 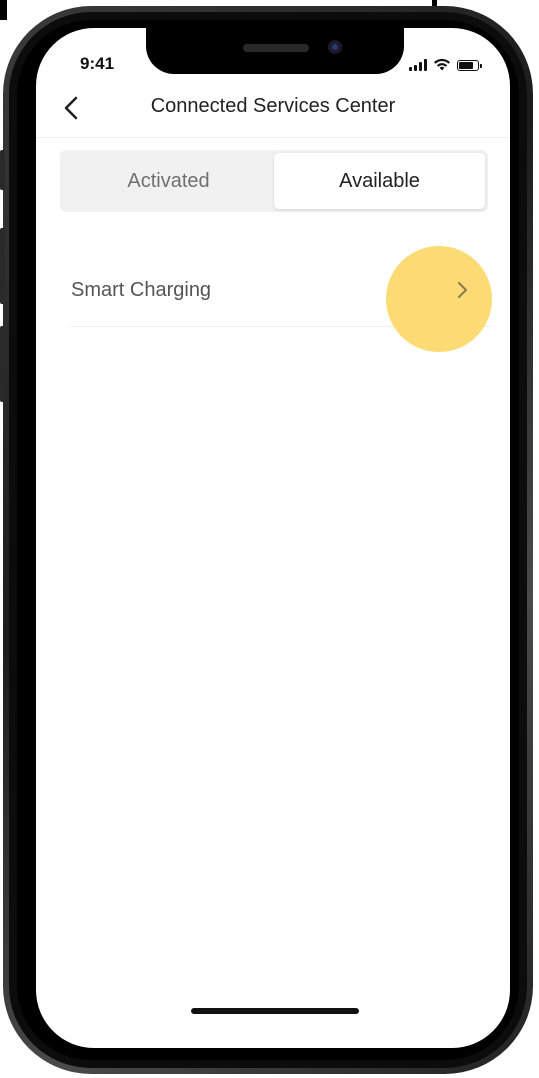 What do you see at coordinates (97, 63) in the screenshot?
I see `status-time: 9:41` at bounding box center [97, 63].